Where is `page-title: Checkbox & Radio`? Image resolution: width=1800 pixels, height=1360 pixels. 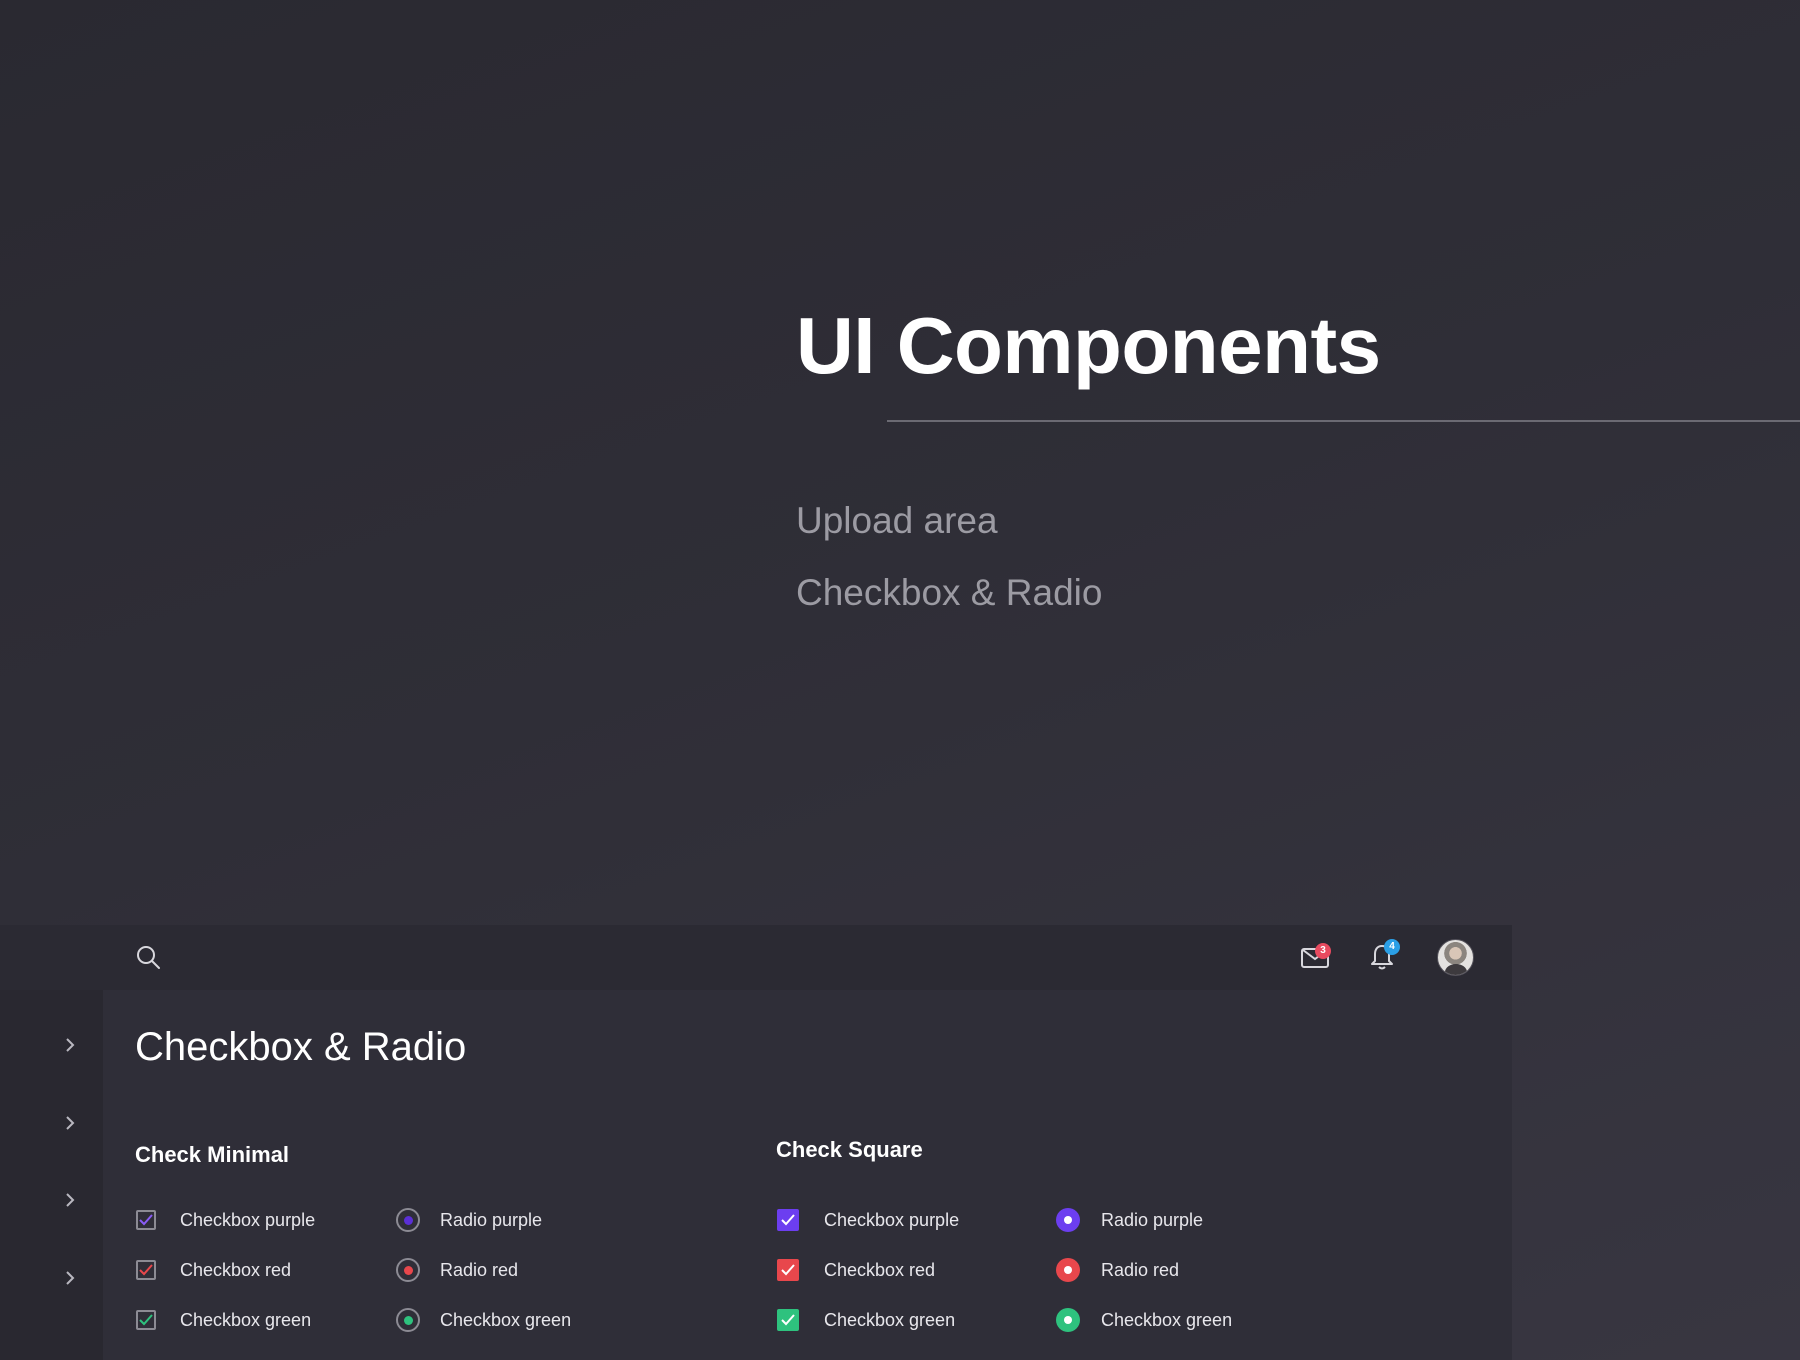
page-title: Checkbox & Radio is located at coordinates (301, 1047).